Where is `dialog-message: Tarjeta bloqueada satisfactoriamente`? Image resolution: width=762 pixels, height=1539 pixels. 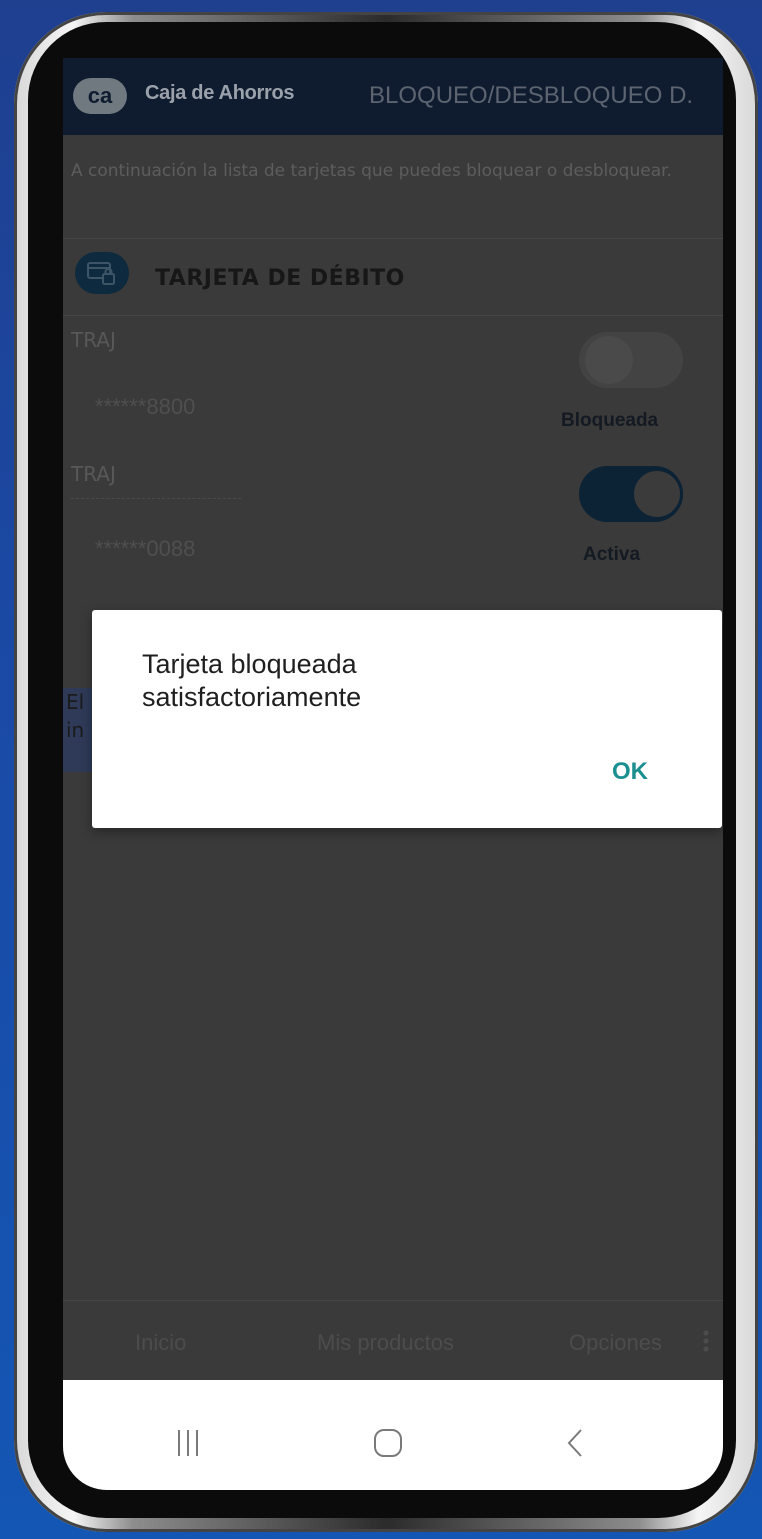
dialog-message: Tarjeta bloqueada satisfactoriamente is located at coordinates (252, 680).